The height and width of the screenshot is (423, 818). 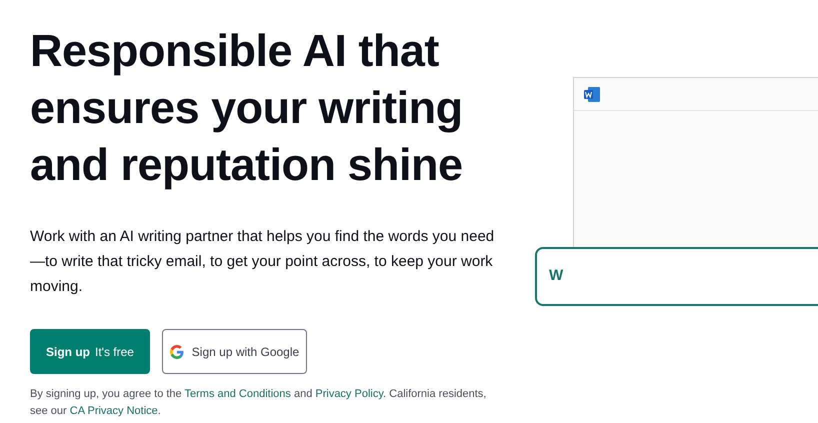 I want to click on legal-notice: By signing up, you agree to the Terms and Conditions and Privacy Policy. California residents, see our CA Privacy Notice., so click(x=259, y=403).